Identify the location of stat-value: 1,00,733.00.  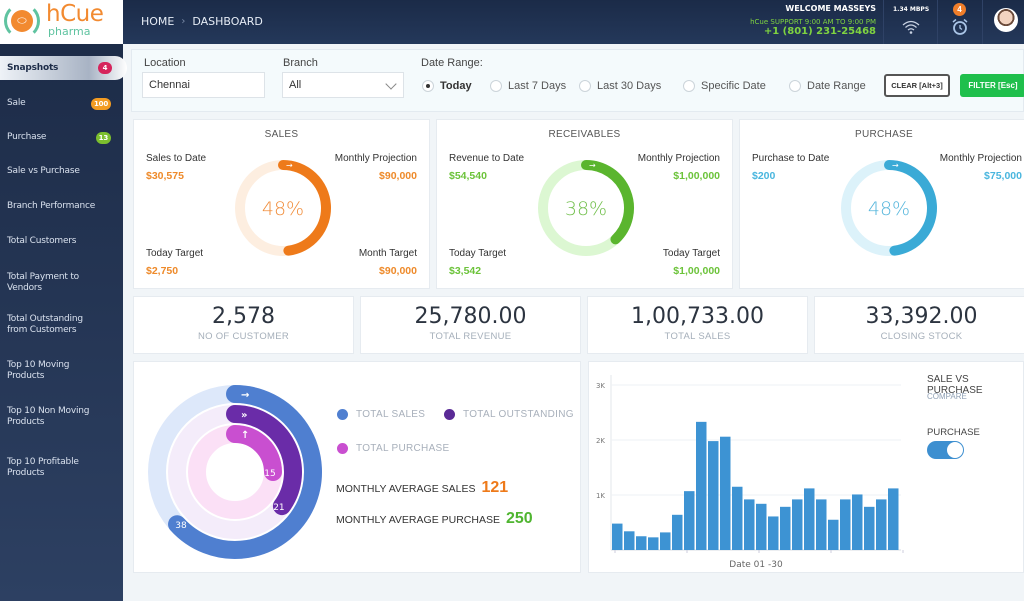
(697, 316).